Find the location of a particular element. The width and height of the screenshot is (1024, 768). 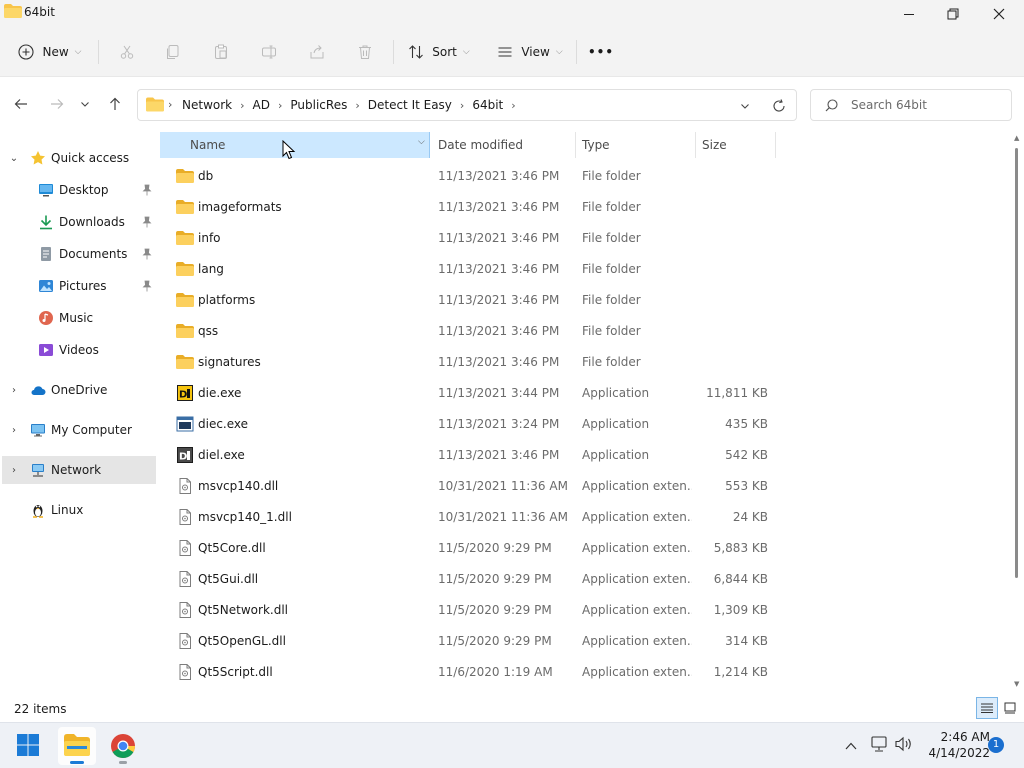

sidebar-item-label: Linux is located at coordinates (67, 510).